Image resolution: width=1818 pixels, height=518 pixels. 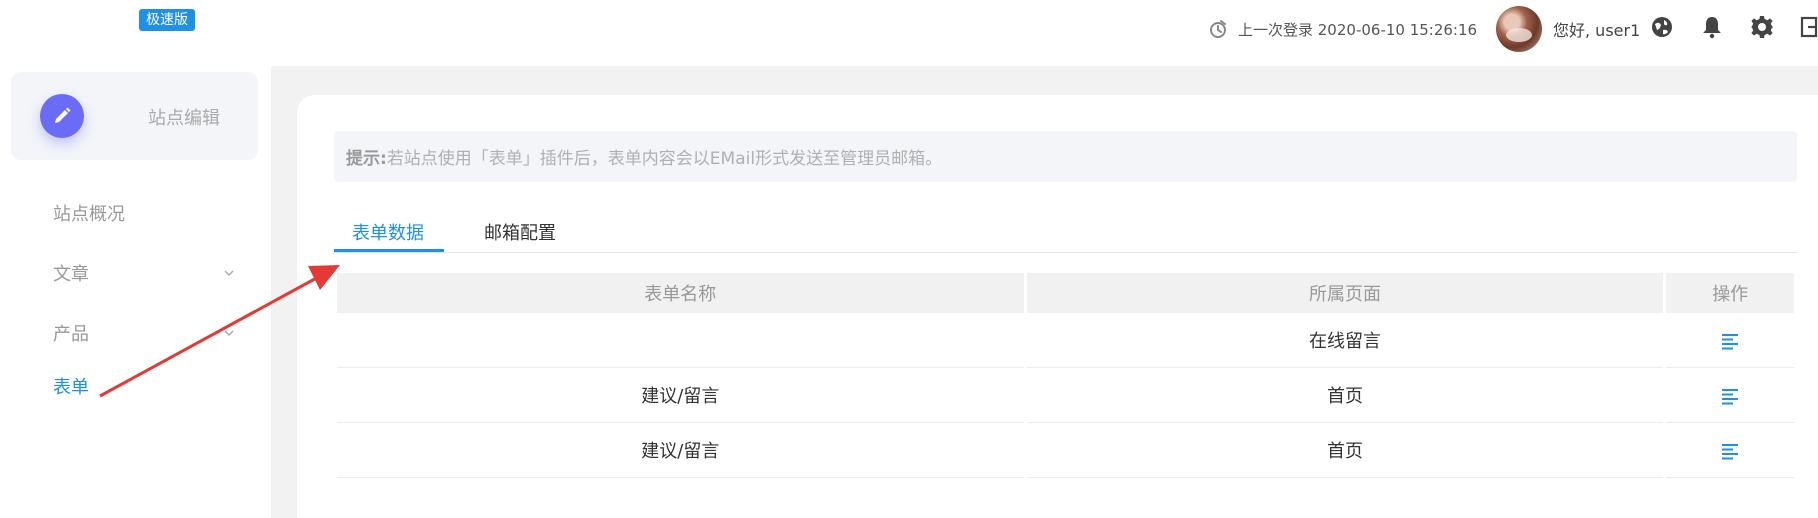 What do you see at coordinates (1519, 29) in the screenshot?
I see `avatar` at bounding box center [1519, 29].